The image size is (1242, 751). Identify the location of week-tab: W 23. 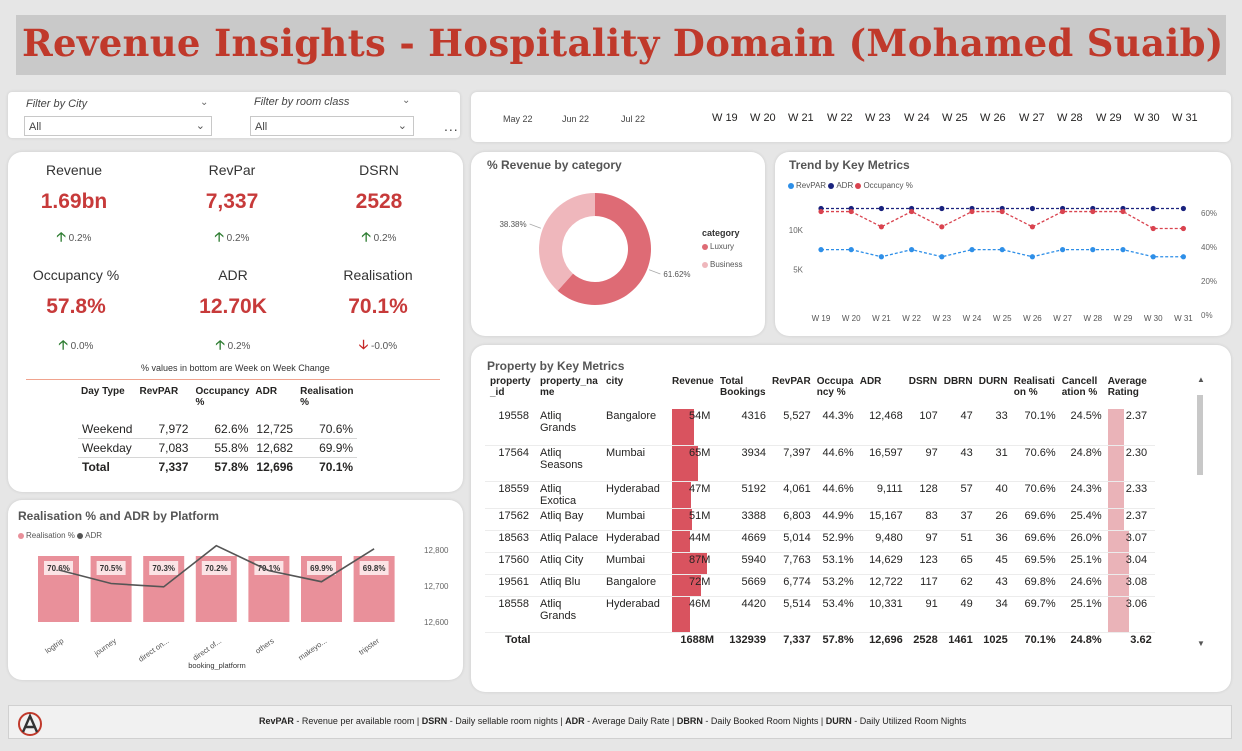
(878, 118).